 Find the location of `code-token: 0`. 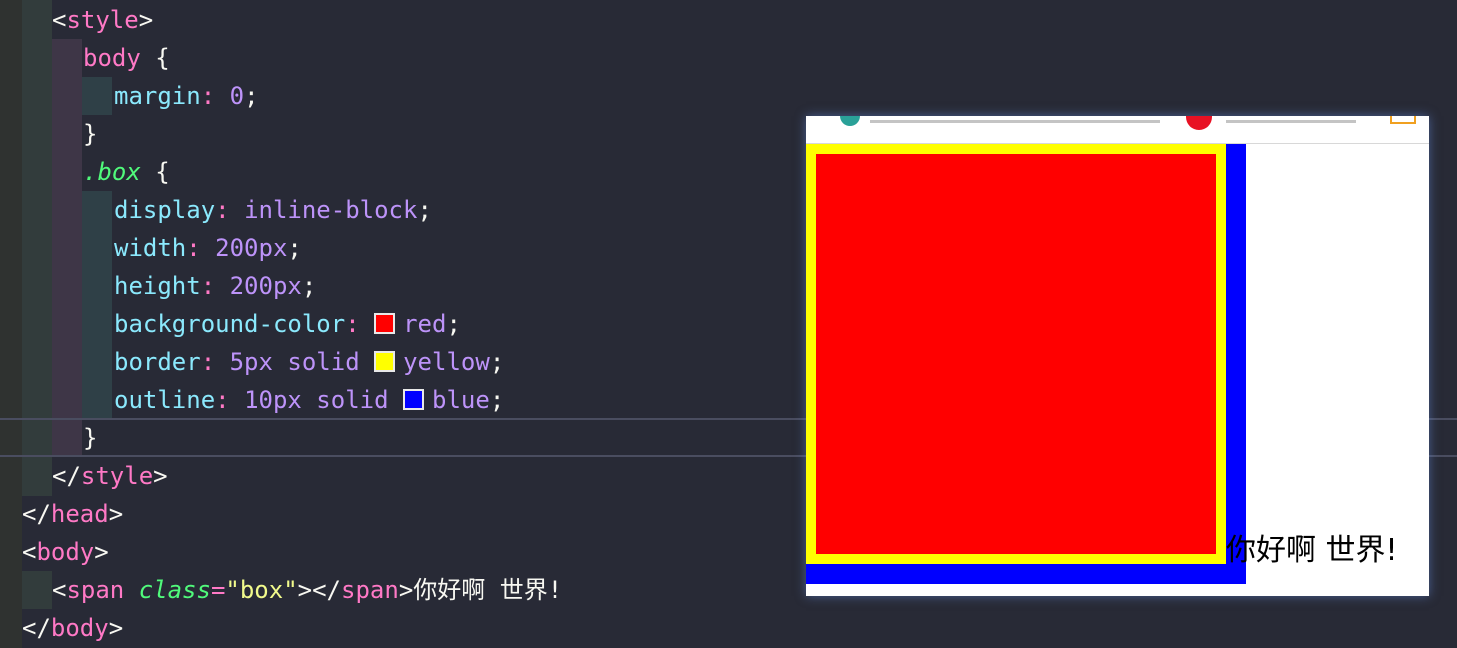

code-token: 0 is located at coordinates (237, 96).